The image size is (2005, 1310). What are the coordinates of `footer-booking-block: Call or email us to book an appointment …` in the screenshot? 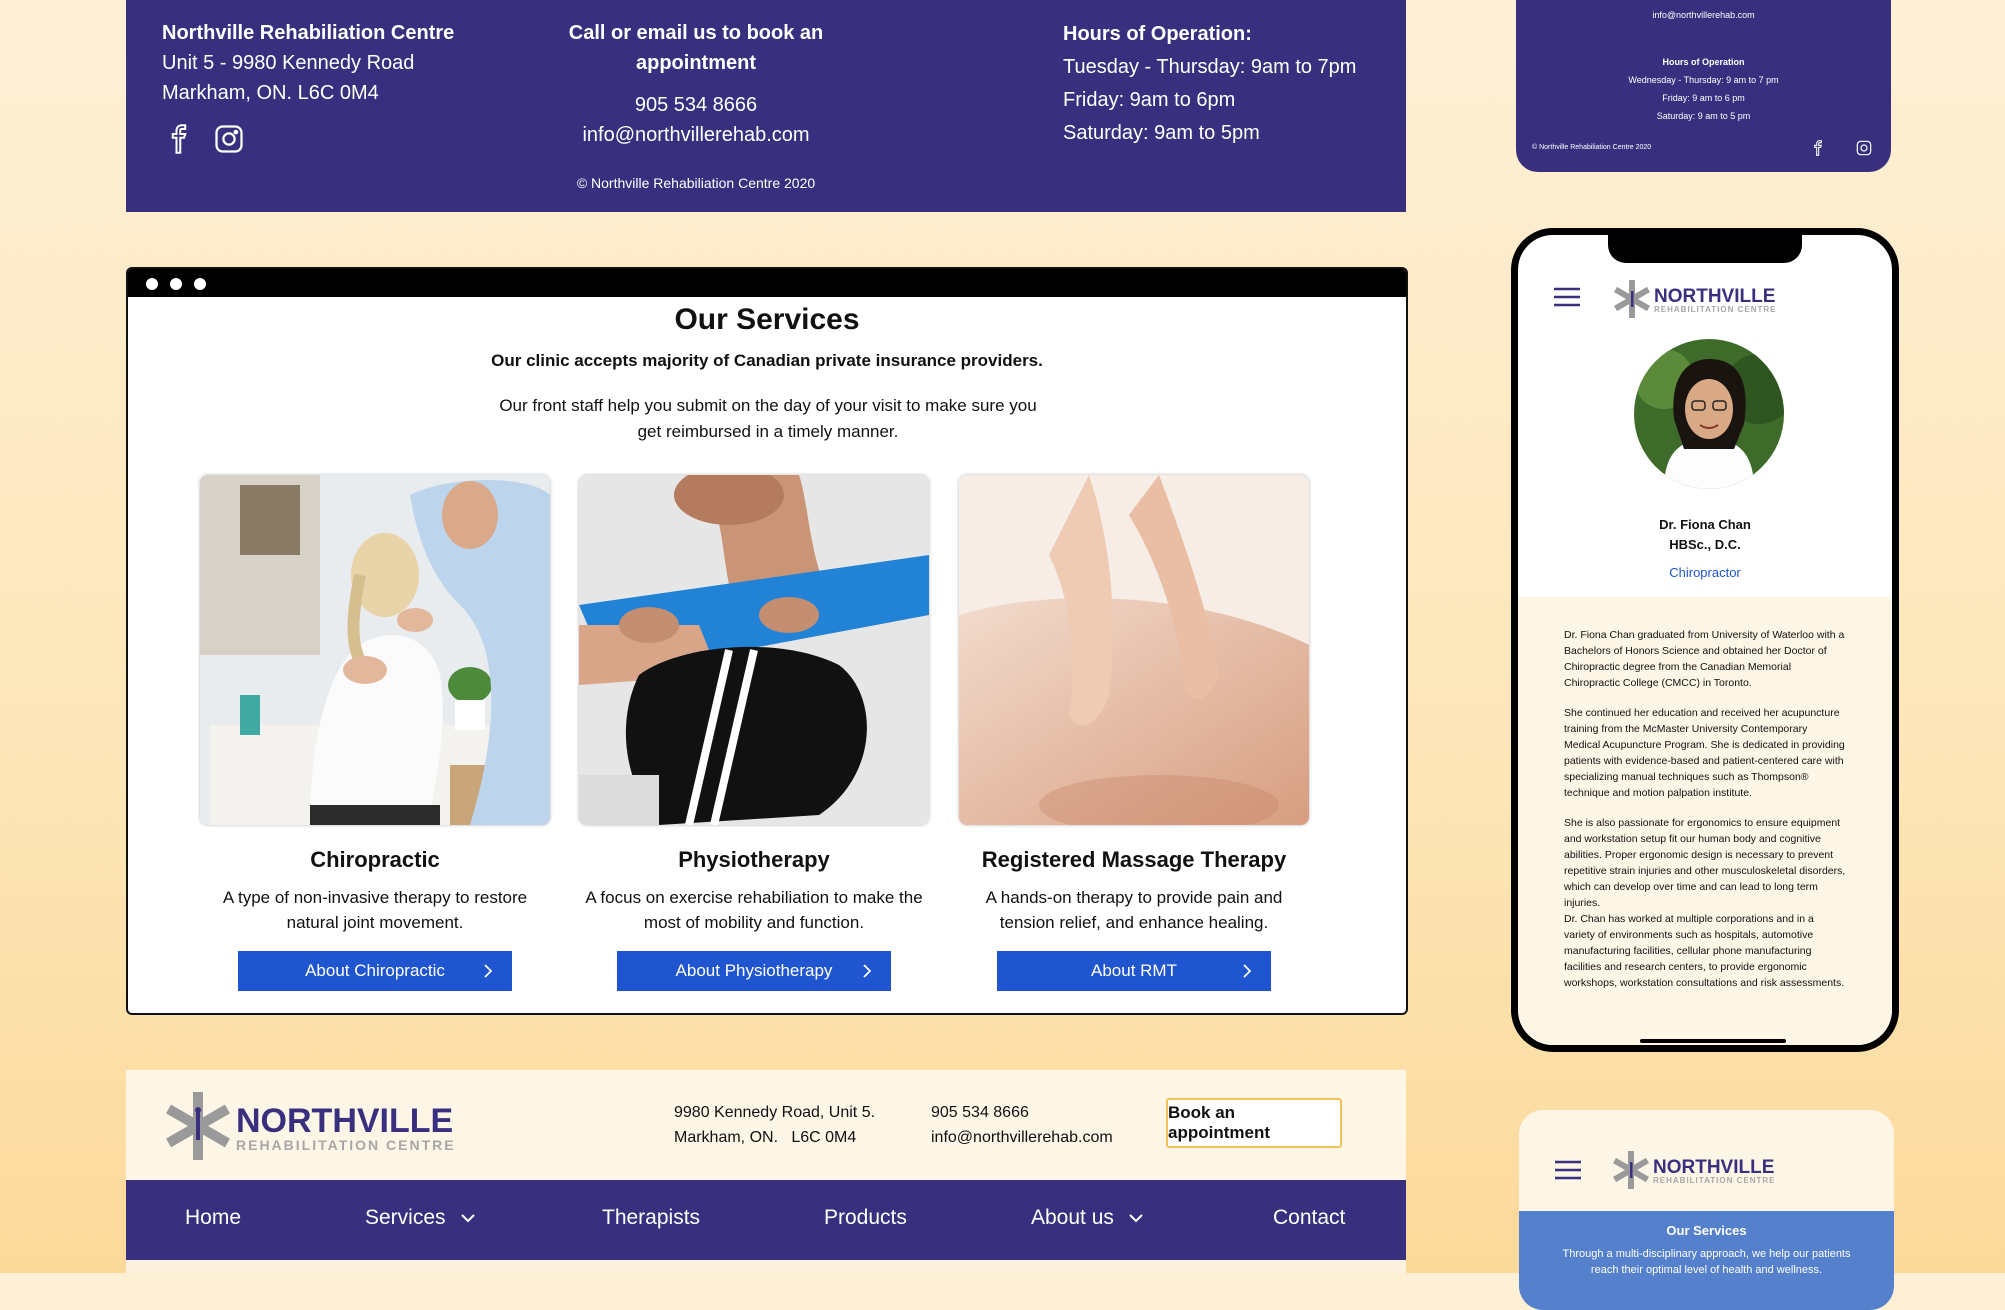 It's located at (696, 108).